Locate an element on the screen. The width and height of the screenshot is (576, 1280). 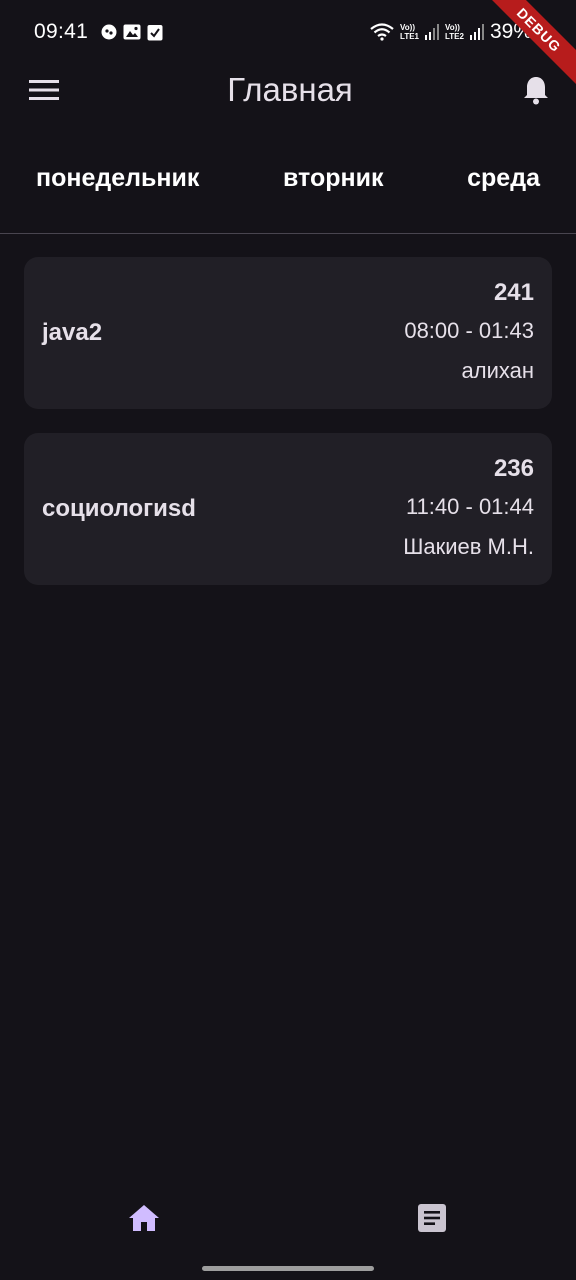
lesson-room: 241 is located at coordinates (513, 292).